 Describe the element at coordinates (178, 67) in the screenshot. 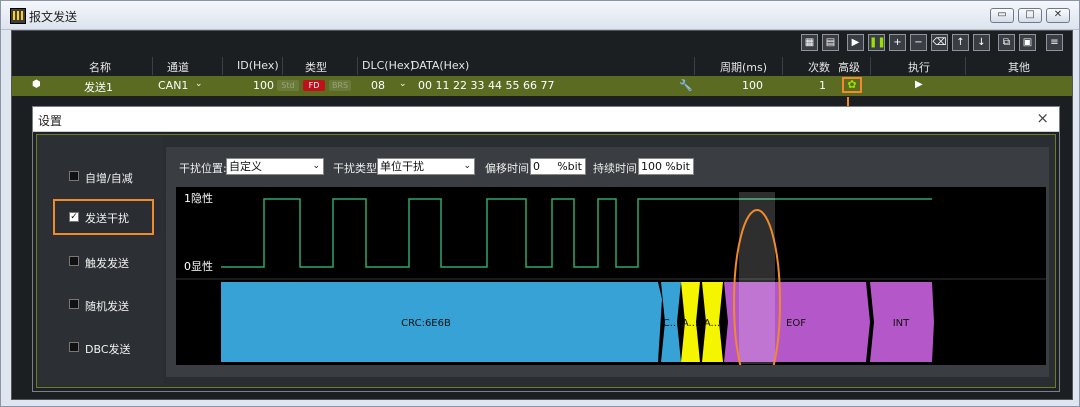

I see `col-channel: 通道` at that location.